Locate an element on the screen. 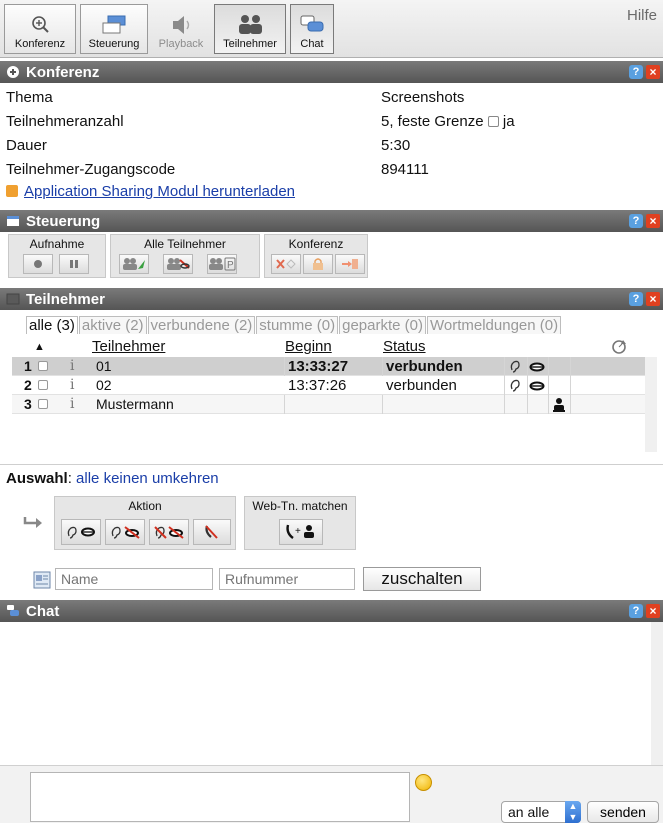  recipient-select: an alle ▲ ▼ is located at coordinates (541, 812).